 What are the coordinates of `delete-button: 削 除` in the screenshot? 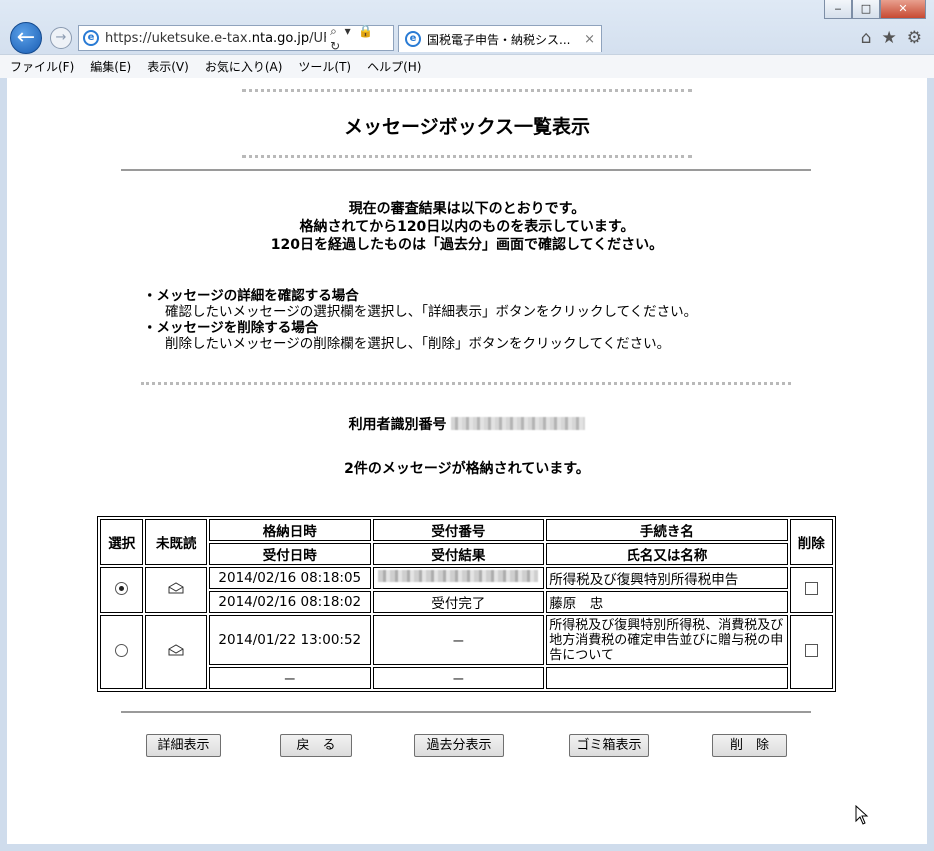 It's located at (749, 745).